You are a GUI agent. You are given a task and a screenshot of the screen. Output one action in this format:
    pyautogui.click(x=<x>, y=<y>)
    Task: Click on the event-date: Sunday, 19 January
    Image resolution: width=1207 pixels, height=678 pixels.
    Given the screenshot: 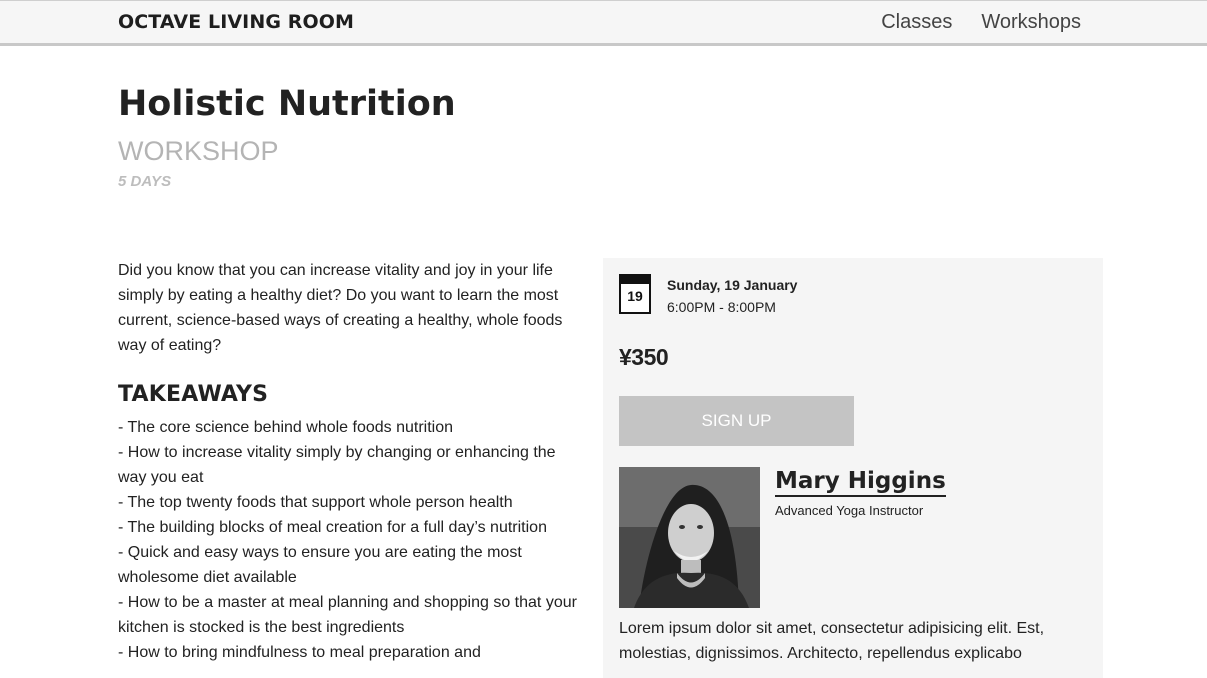 What is the action you would take?
    pyautogui.click(x=732, y=285)
    